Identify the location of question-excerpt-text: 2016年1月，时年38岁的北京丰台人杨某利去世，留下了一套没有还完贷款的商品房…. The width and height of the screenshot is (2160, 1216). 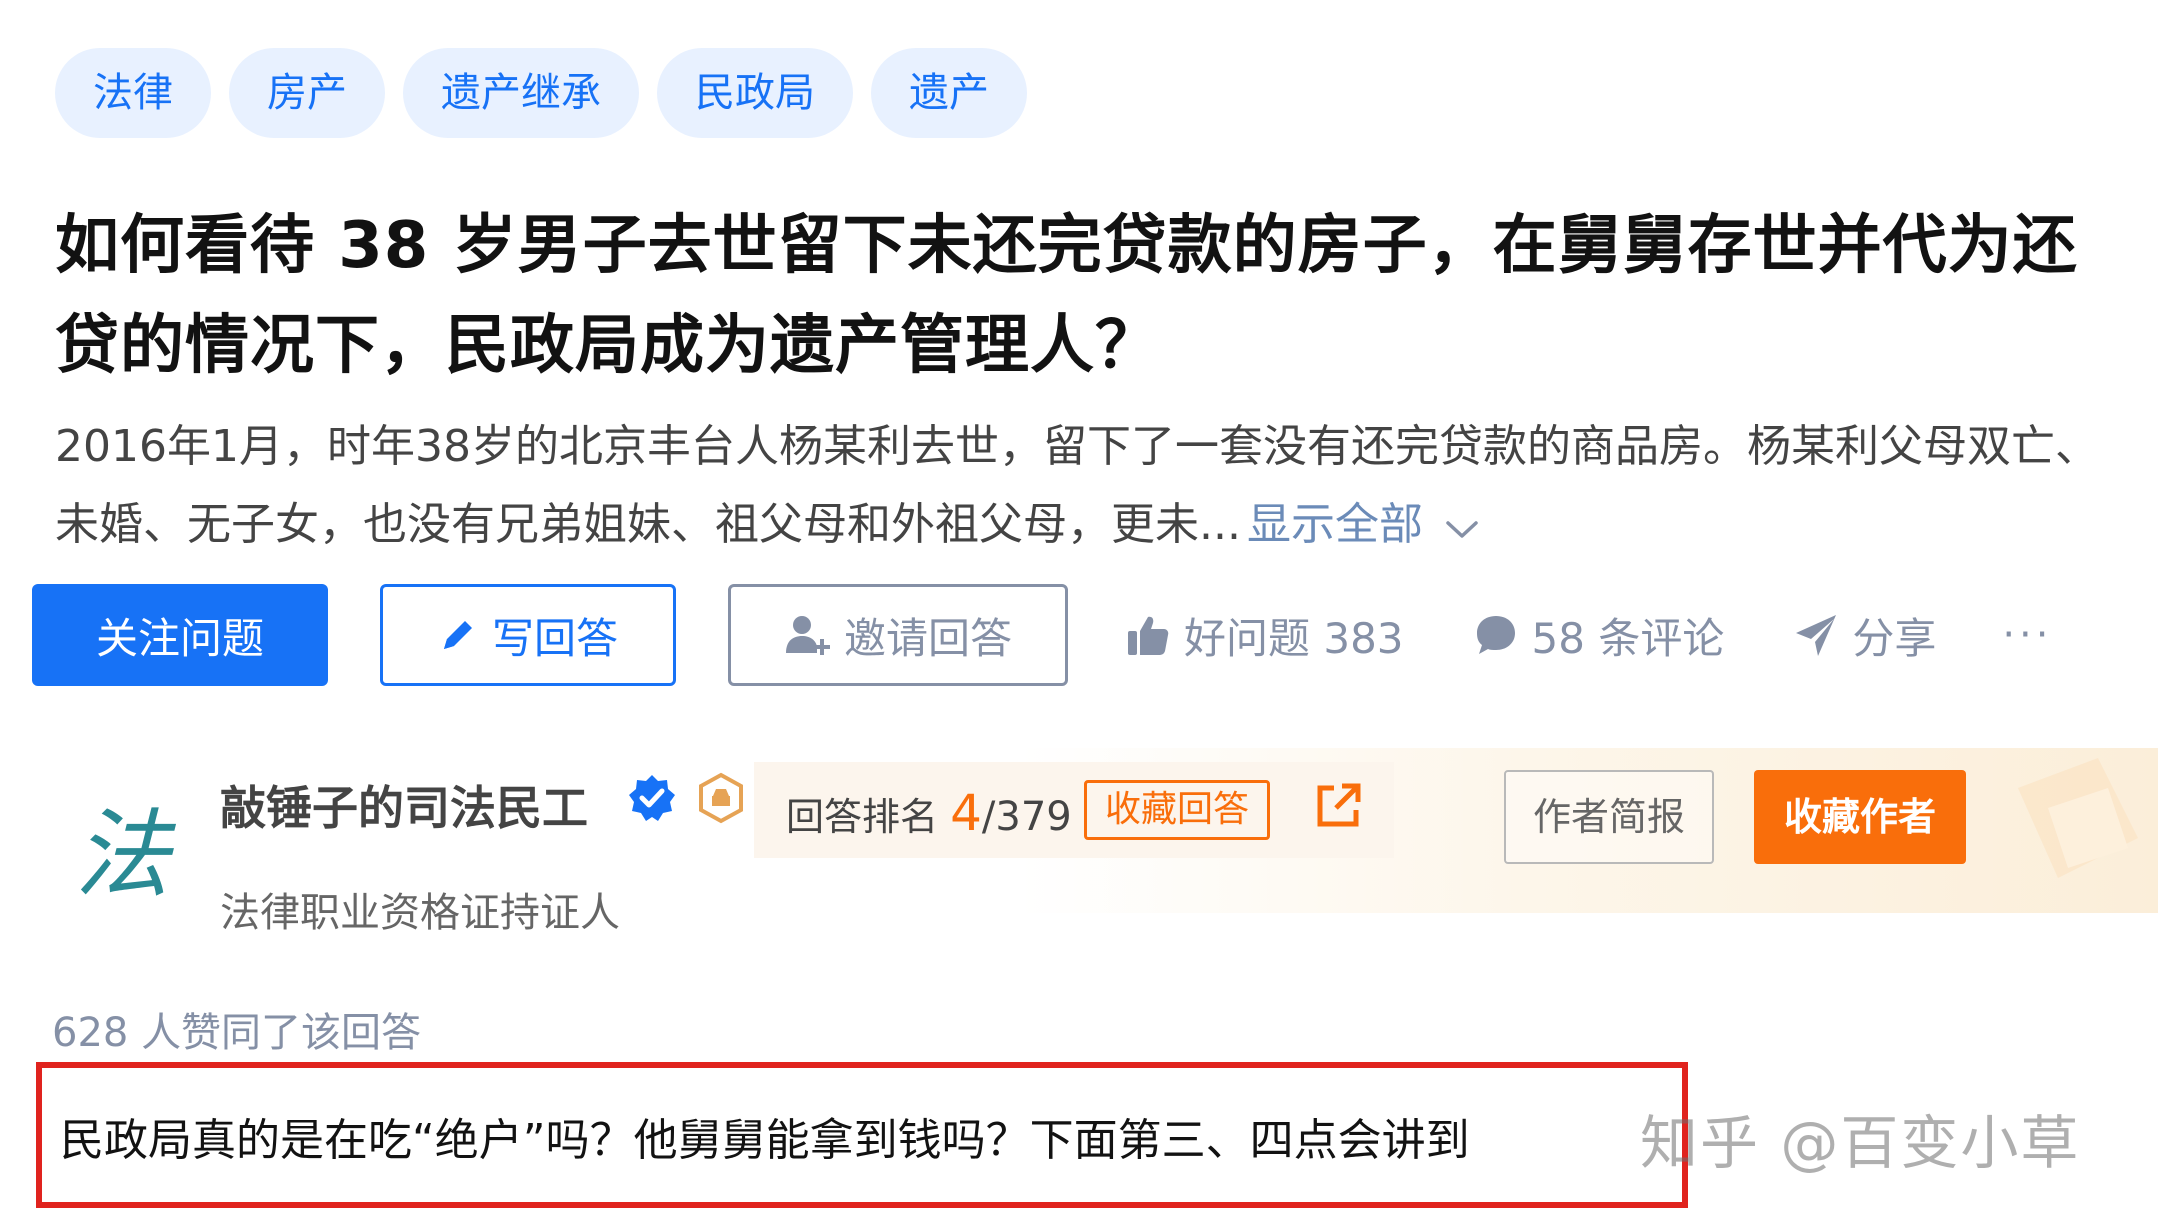
(1077, 485).